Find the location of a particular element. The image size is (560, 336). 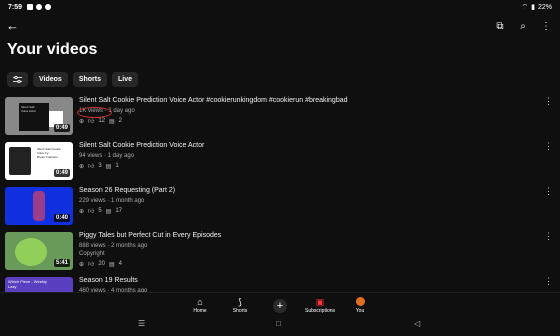

comments-count: 1 is located at coordinates (117, 166).